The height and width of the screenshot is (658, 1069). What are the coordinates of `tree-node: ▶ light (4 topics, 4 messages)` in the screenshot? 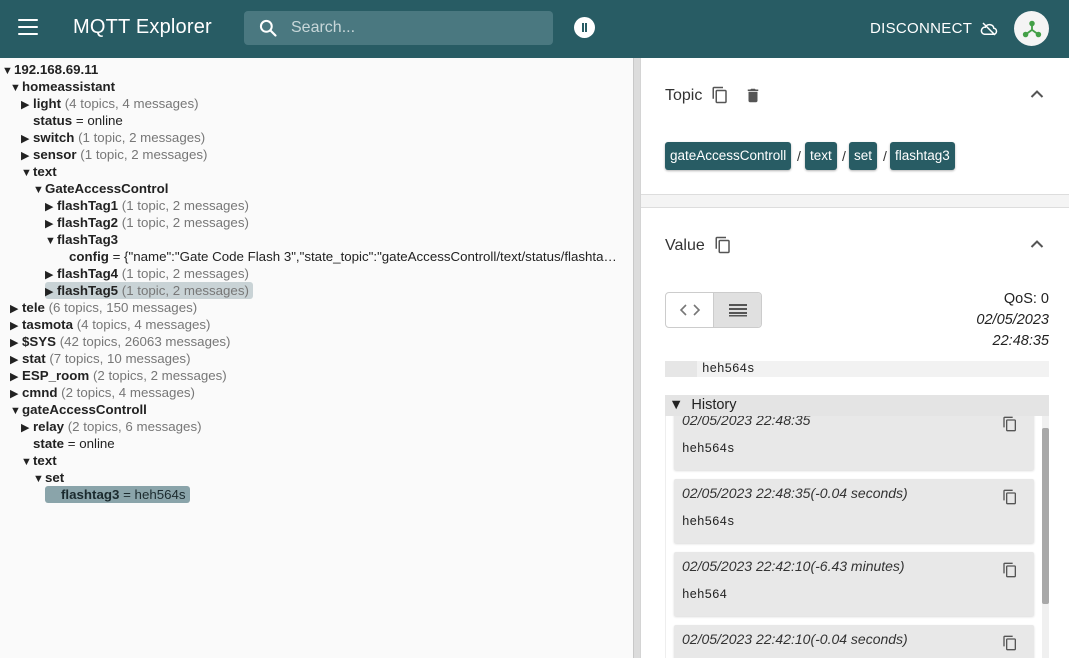 It's located at (110, 103).